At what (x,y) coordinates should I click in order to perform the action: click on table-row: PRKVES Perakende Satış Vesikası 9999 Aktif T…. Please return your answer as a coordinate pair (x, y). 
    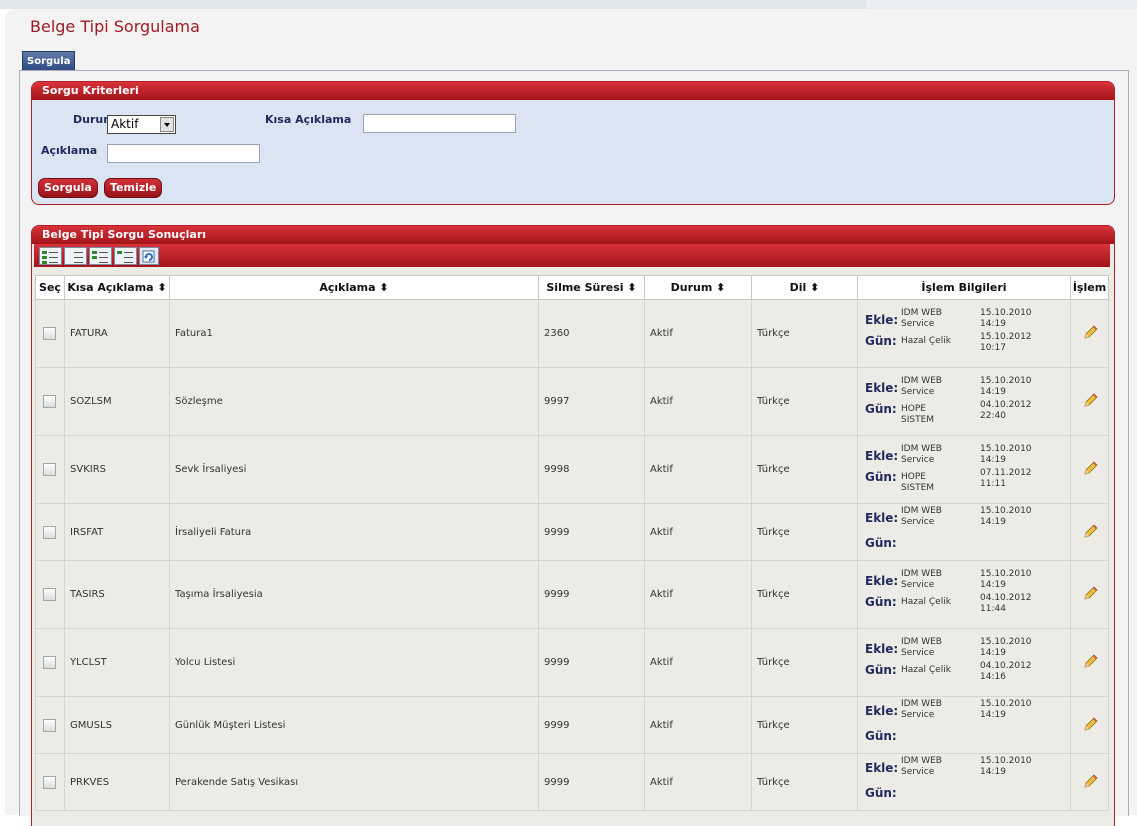
    Looking at the image, I should click on (572, 782).